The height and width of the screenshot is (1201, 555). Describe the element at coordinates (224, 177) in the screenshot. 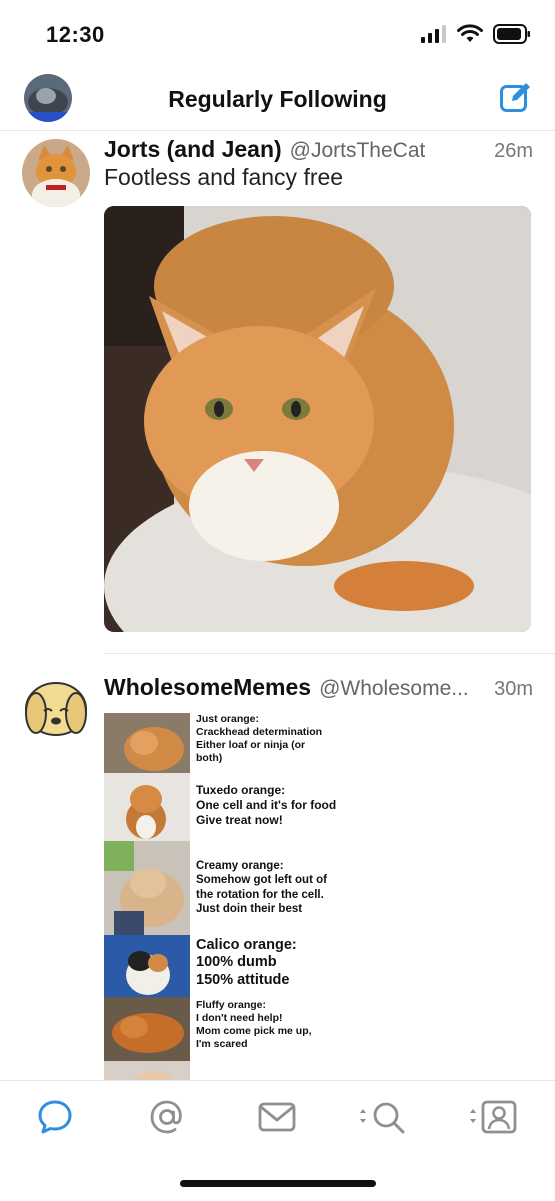

I see `tweet-text: Footless and fancy free` at that location.